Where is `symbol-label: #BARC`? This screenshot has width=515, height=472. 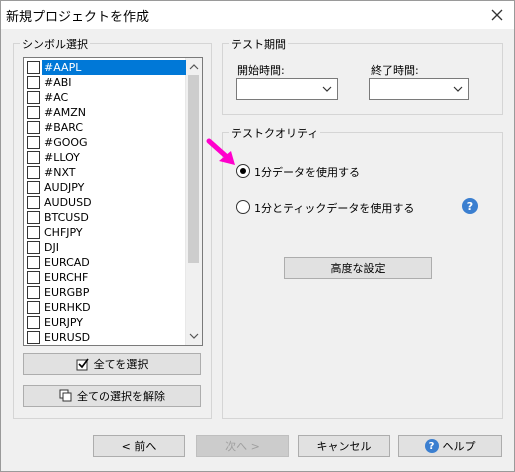 symbol-label: #BARC is located at coordinates (64, 127).